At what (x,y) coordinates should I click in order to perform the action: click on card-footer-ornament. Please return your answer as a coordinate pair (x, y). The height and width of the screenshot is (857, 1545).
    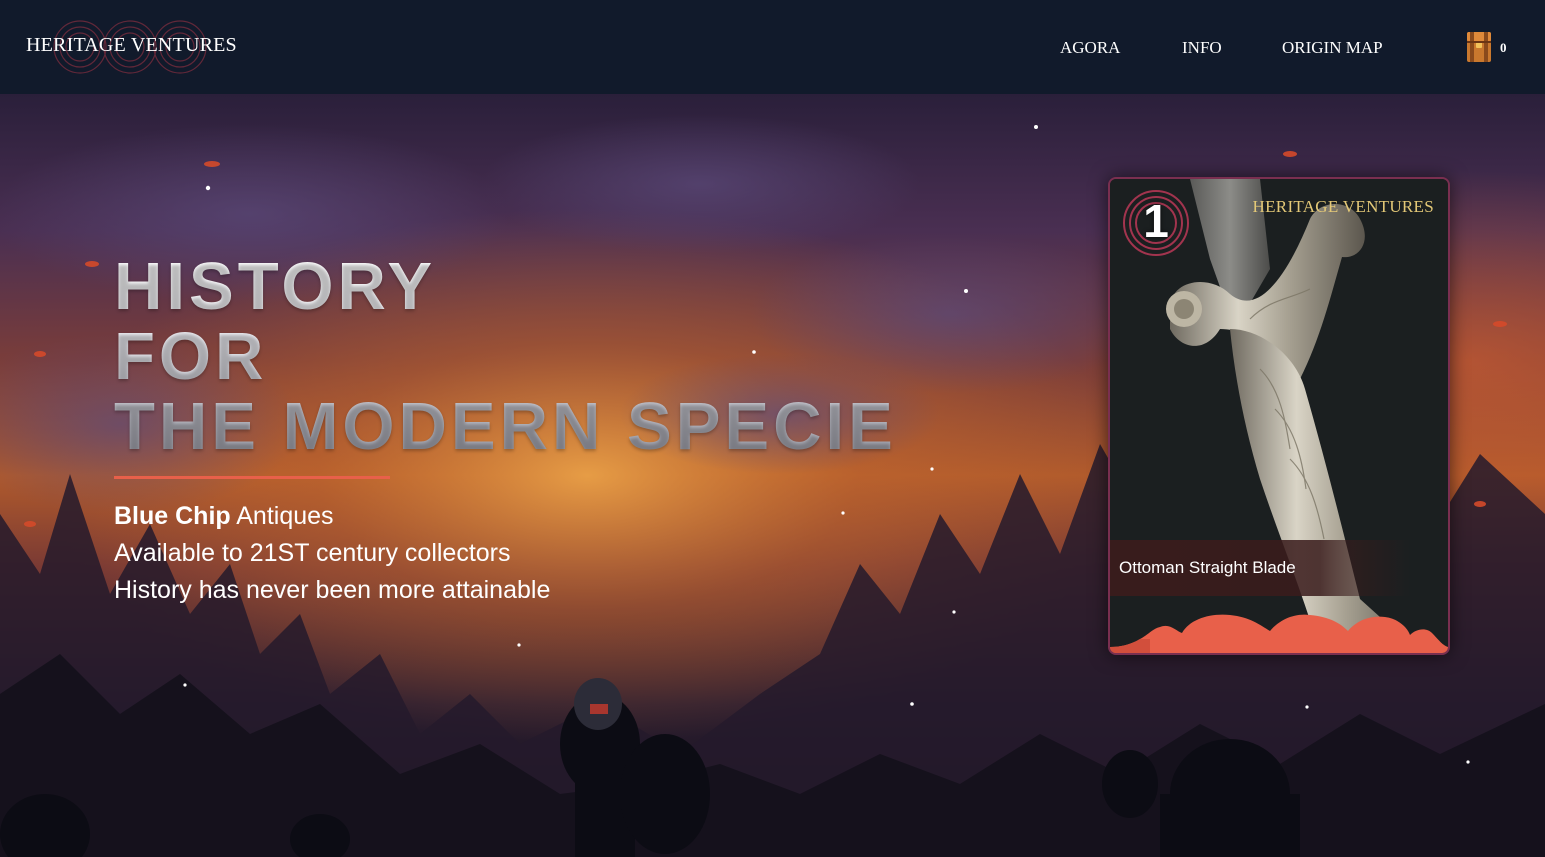
    Looking at the image, I should click on (1279, 633).